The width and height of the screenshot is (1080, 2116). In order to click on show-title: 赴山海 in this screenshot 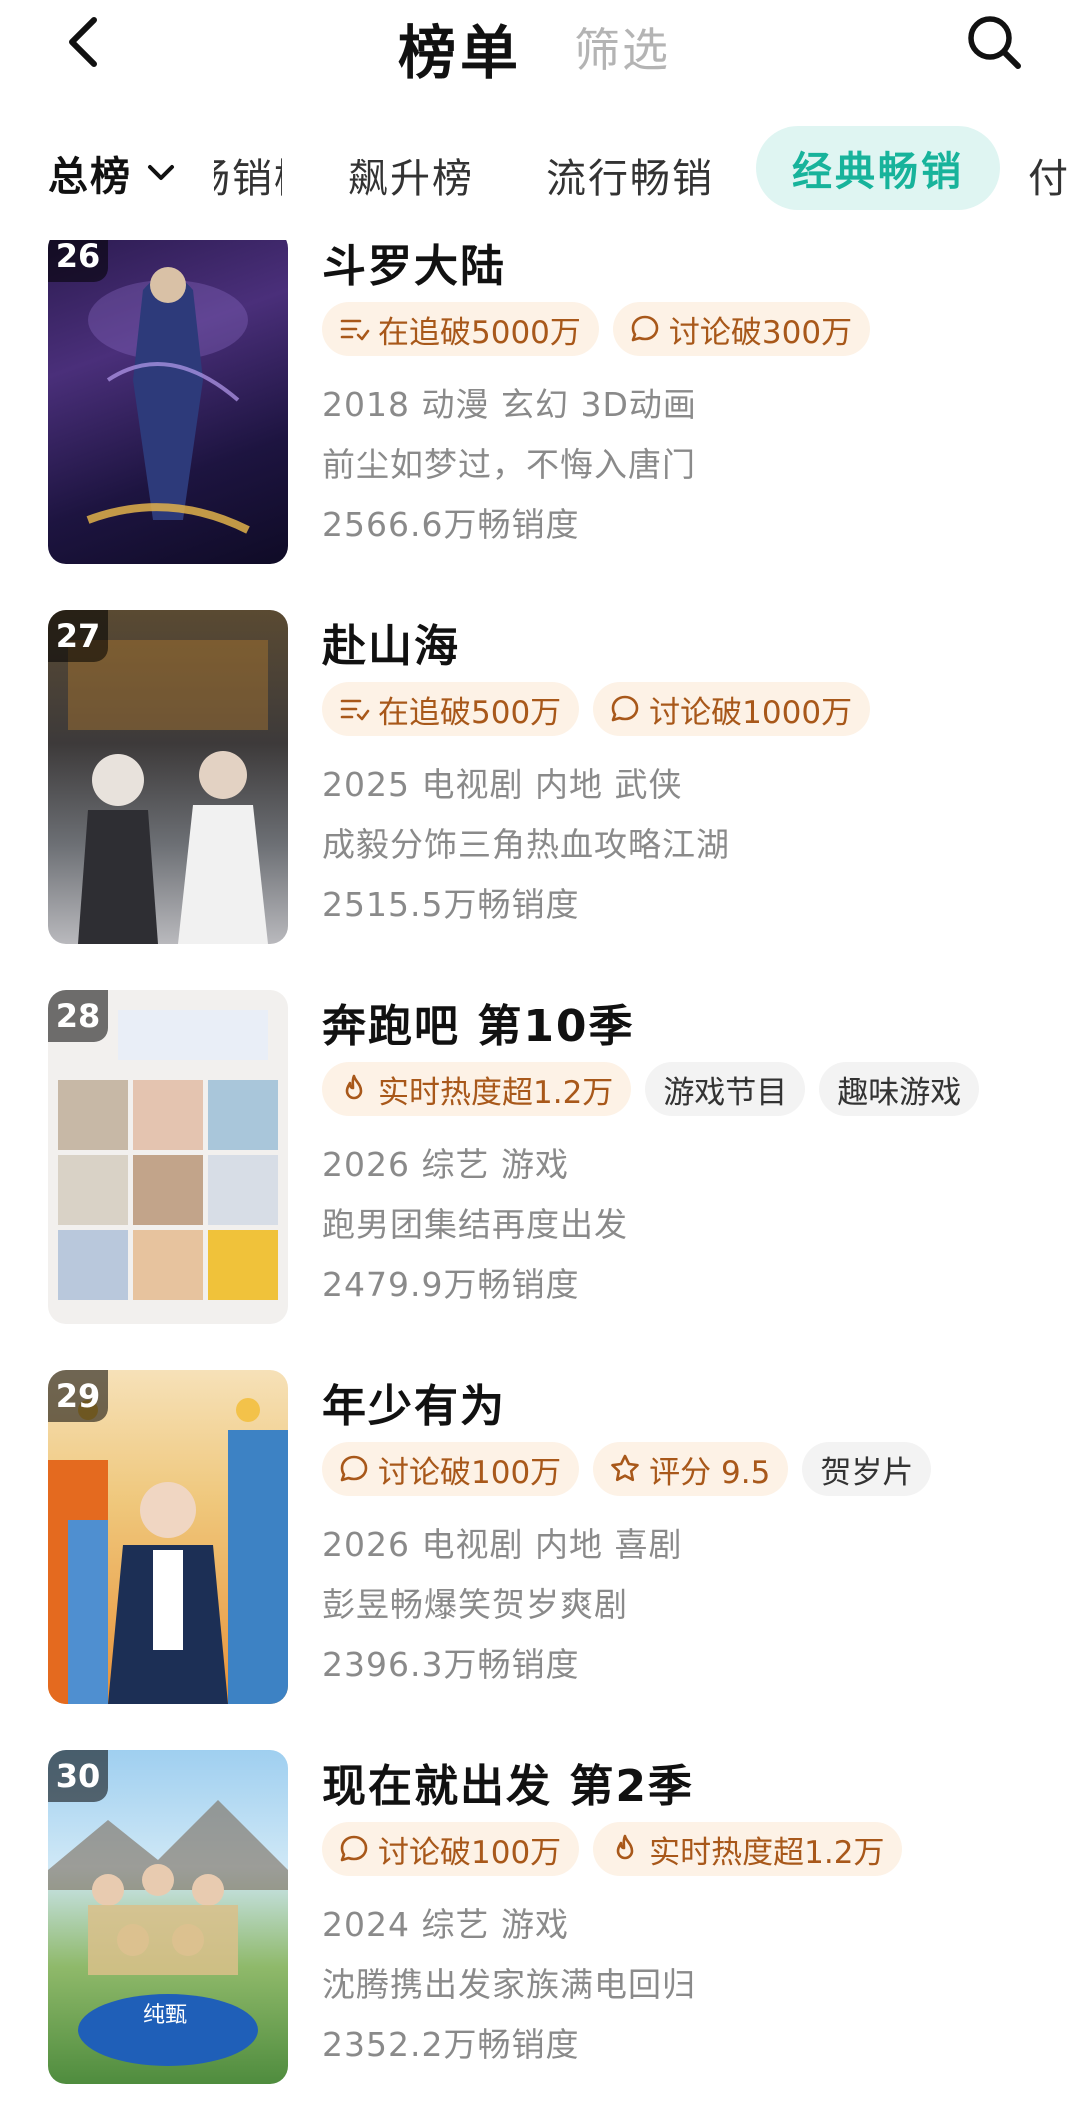, I will do `click(391, 646)`.